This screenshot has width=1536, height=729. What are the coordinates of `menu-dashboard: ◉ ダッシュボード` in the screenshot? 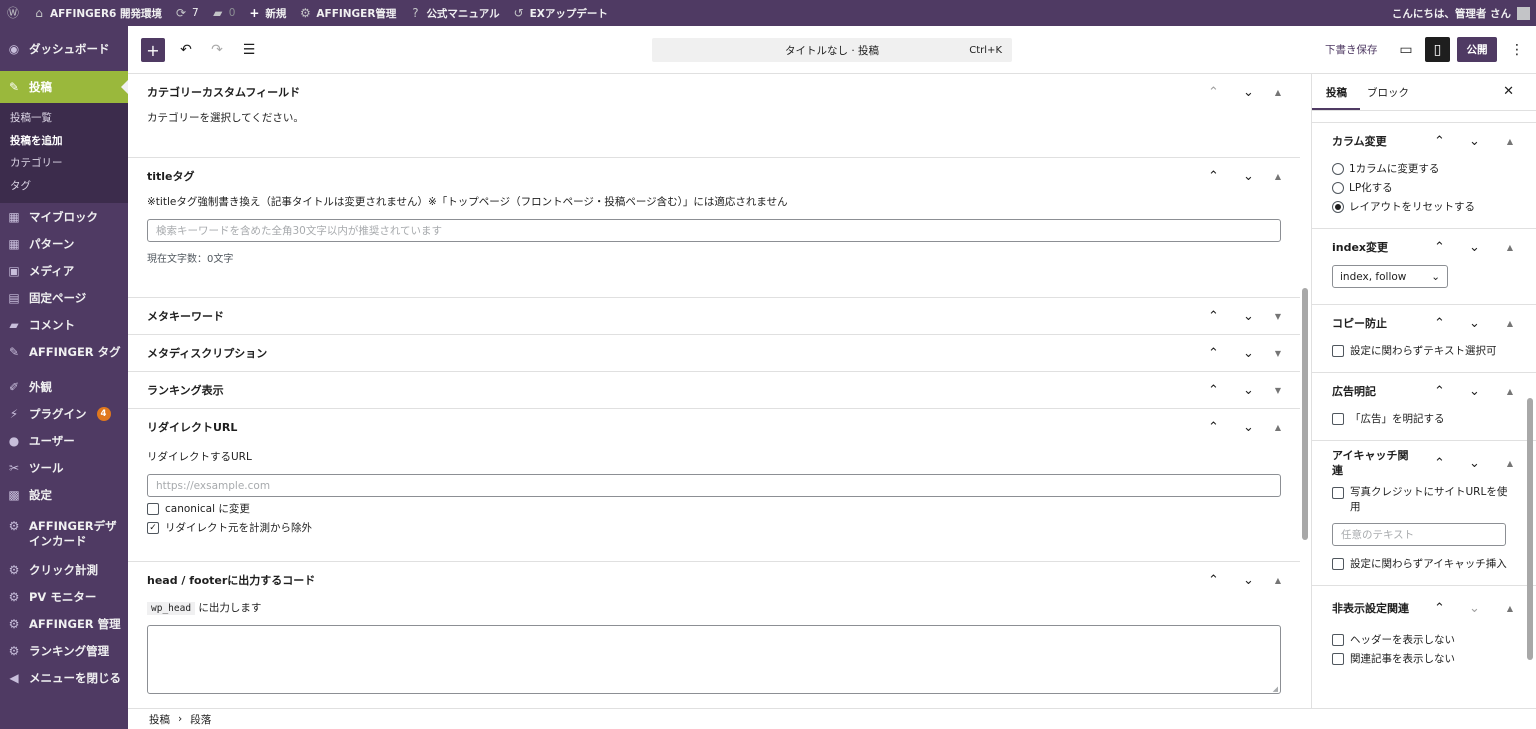 It's located at (64, 48).